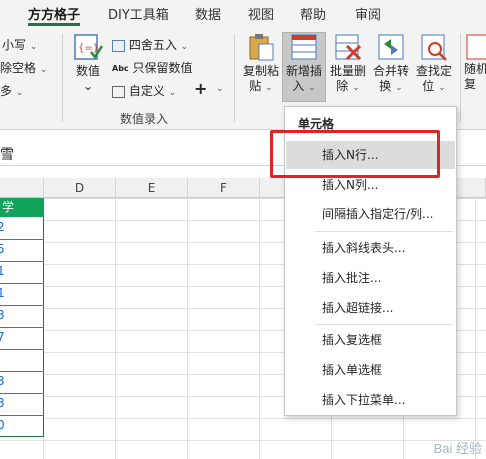  What do you see at coordinates (22, 207) in the screenshot?
I see `header-cell: 学` at bounding box center [22, 207].